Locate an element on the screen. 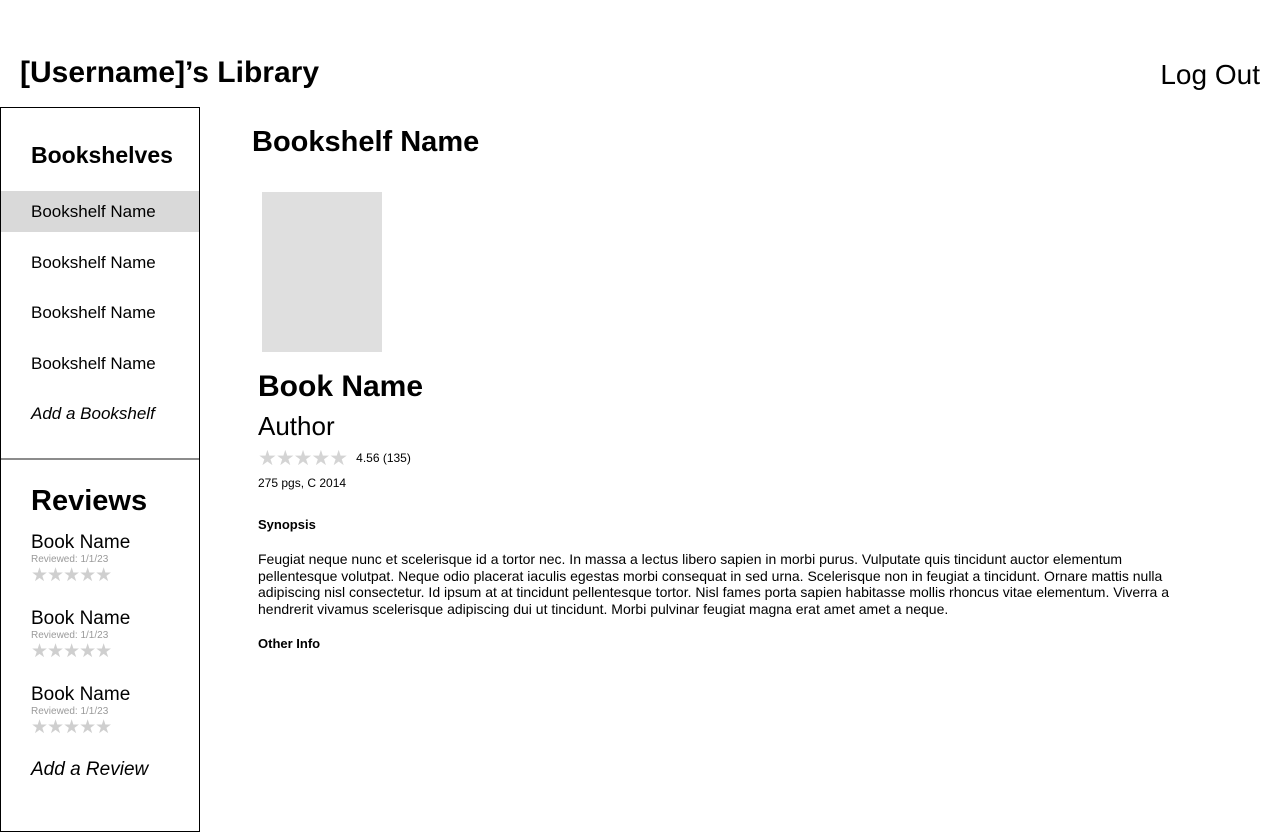 This screenshot has width=1280, height=832. book-title: Book Name is located at coordinates (341, 386).